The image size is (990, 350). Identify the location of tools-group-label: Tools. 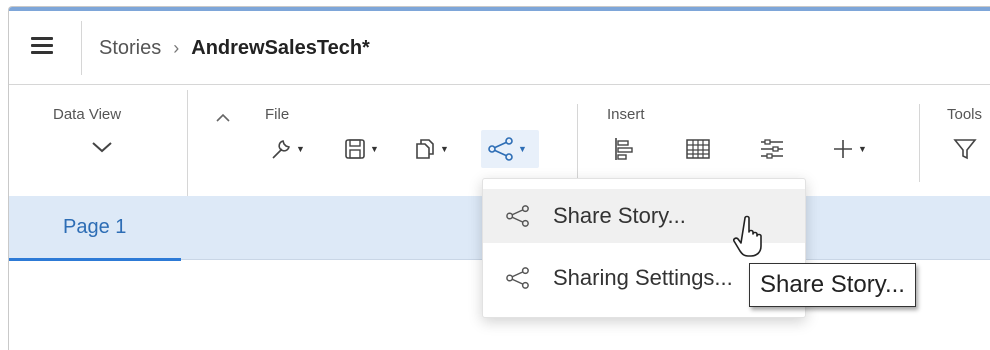
(965, 114).